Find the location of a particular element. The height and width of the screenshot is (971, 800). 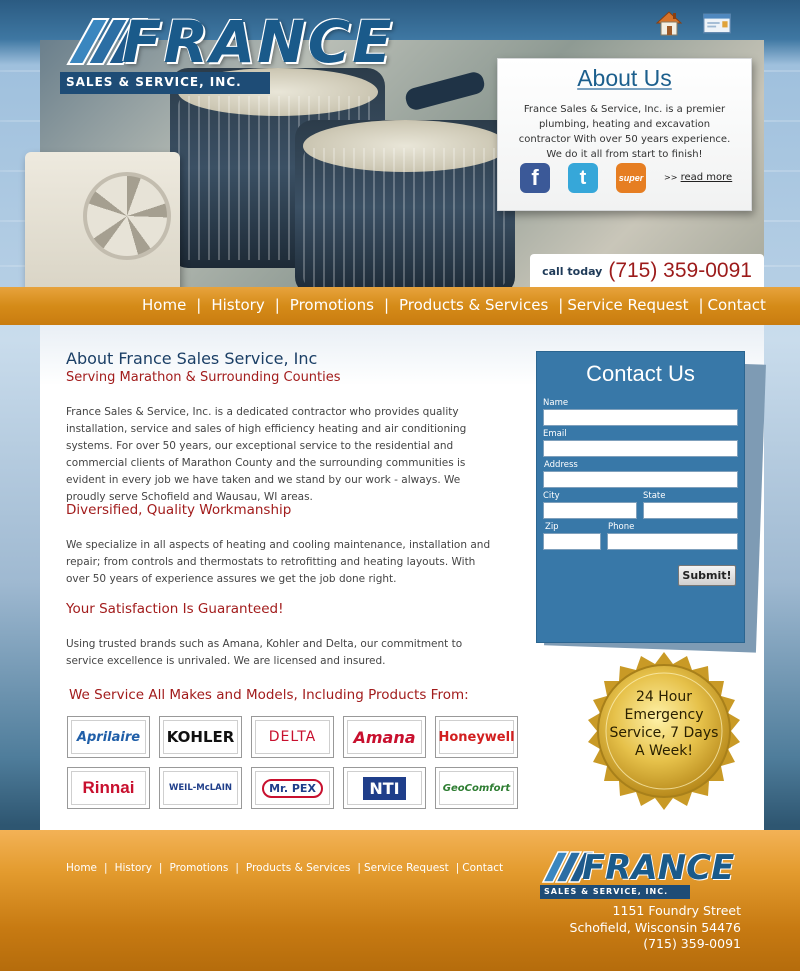

footer-link-home: Home is located at coordinates (81, 868).